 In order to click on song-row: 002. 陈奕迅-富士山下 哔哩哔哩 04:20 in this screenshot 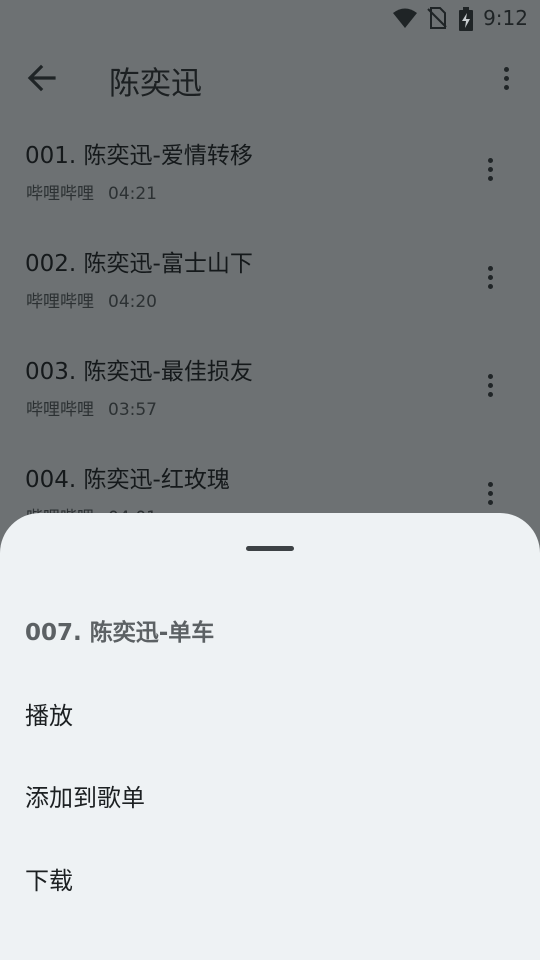, I will do `click(270, 283)`.